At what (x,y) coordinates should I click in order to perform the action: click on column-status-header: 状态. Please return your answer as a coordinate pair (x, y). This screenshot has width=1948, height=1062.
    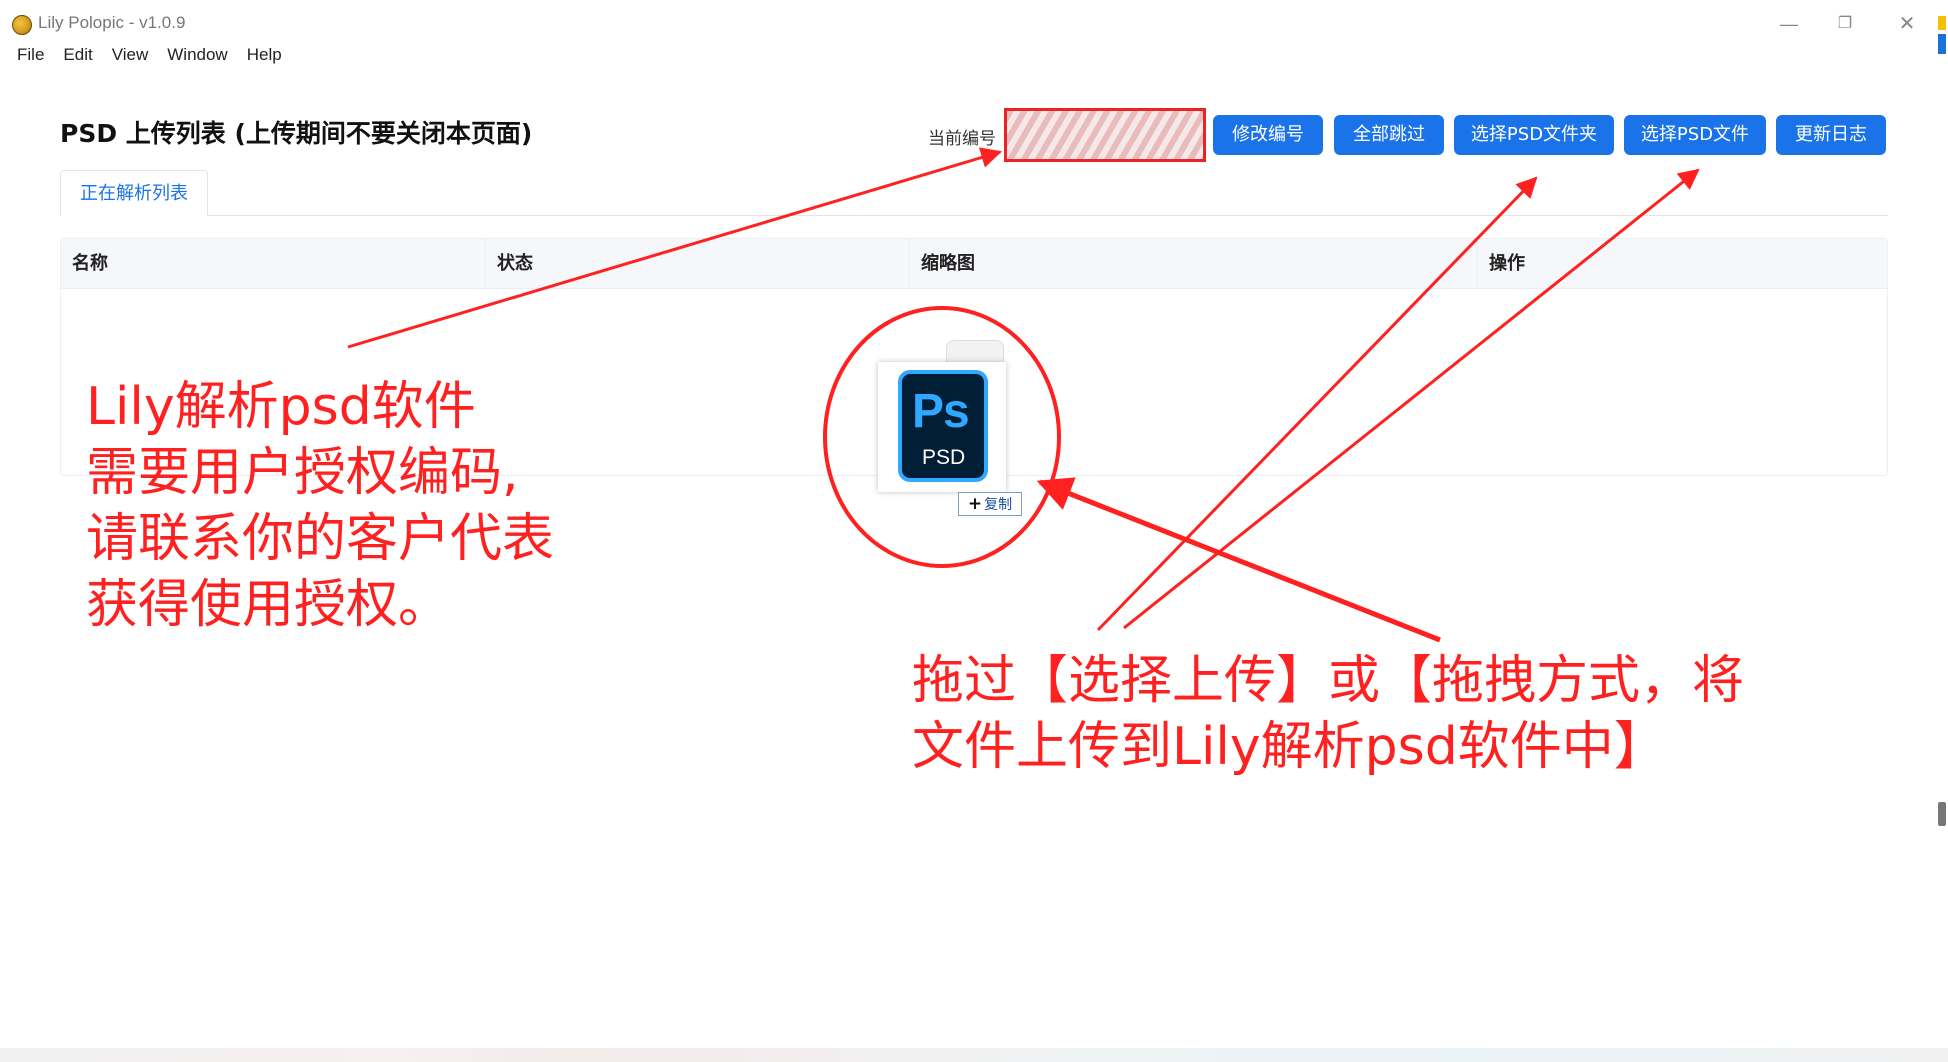
    Looking at the image, I should click on (697, 264).